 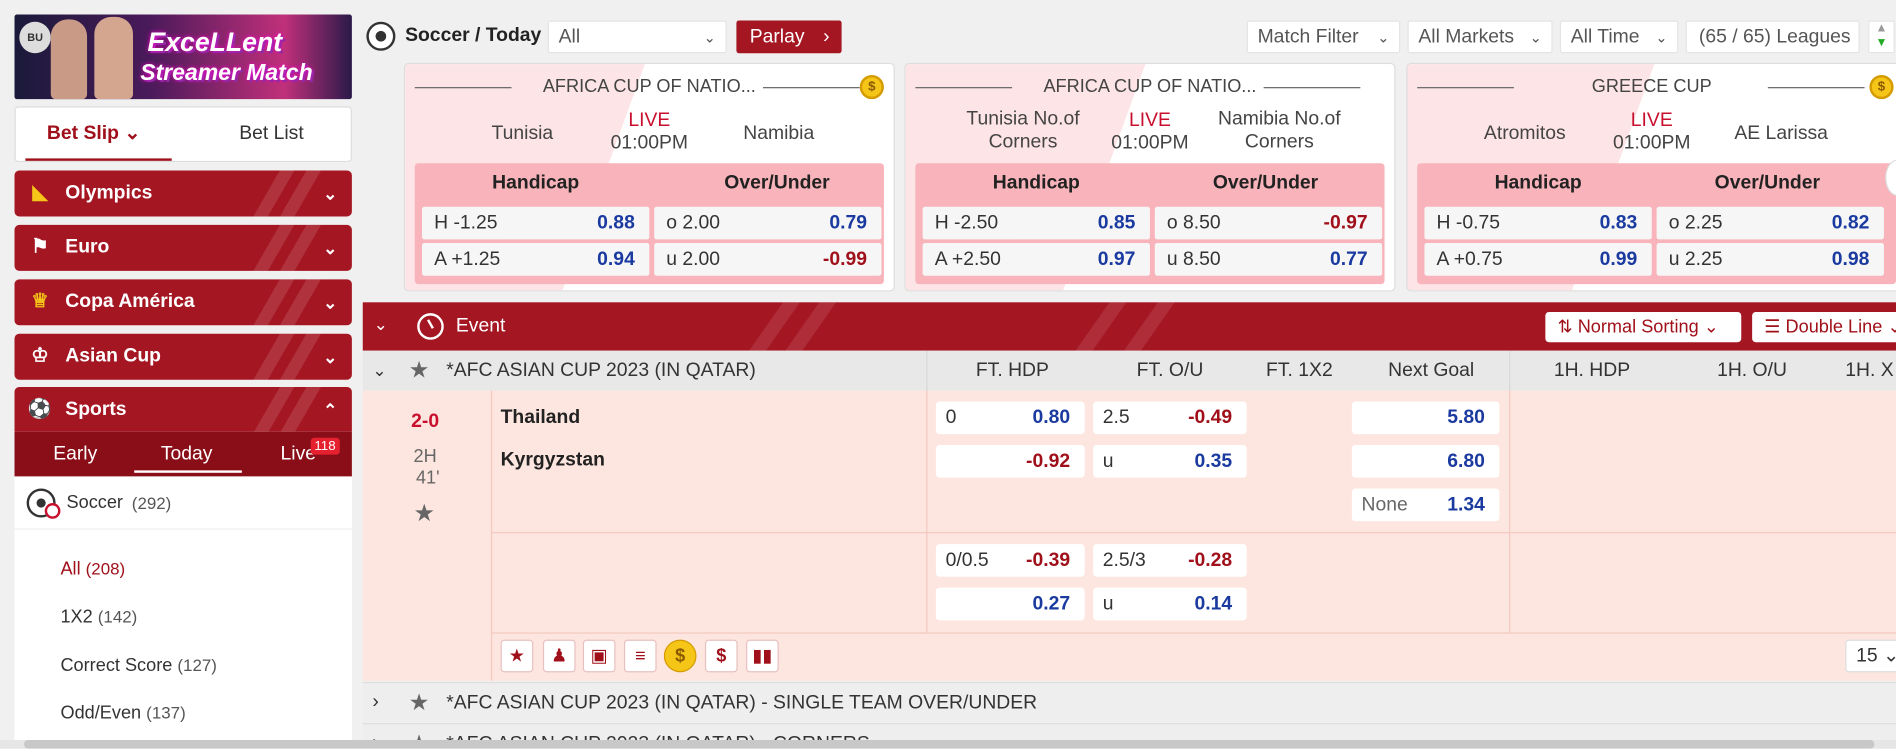 What do you see at coordinates (105, 568) in the screenshot?
I see `market-count: (208)` at bounding box center [105, 568].